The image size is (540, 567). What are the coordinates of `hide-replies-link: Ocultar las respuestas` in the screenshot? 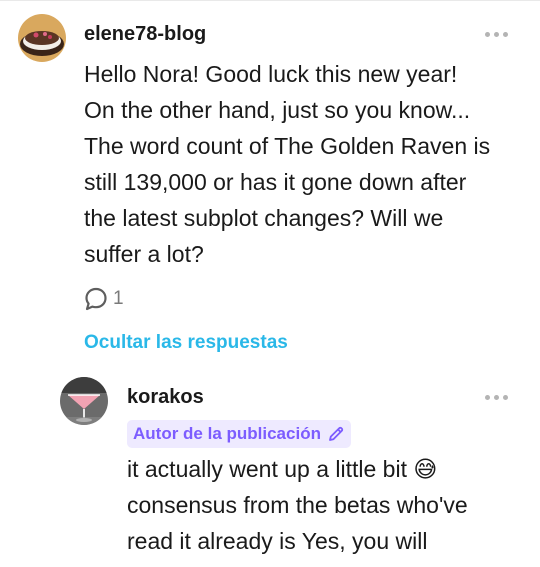 It's located at (186, 343).